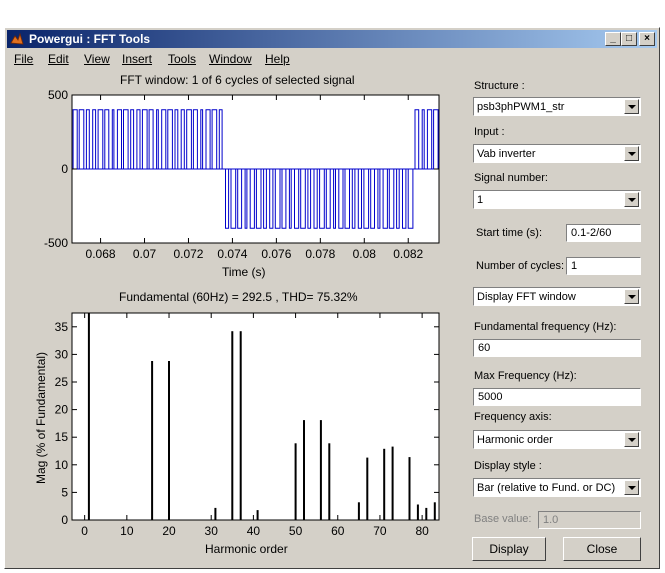  I want to click on input-value: Vab inverter, so click(506, 154).